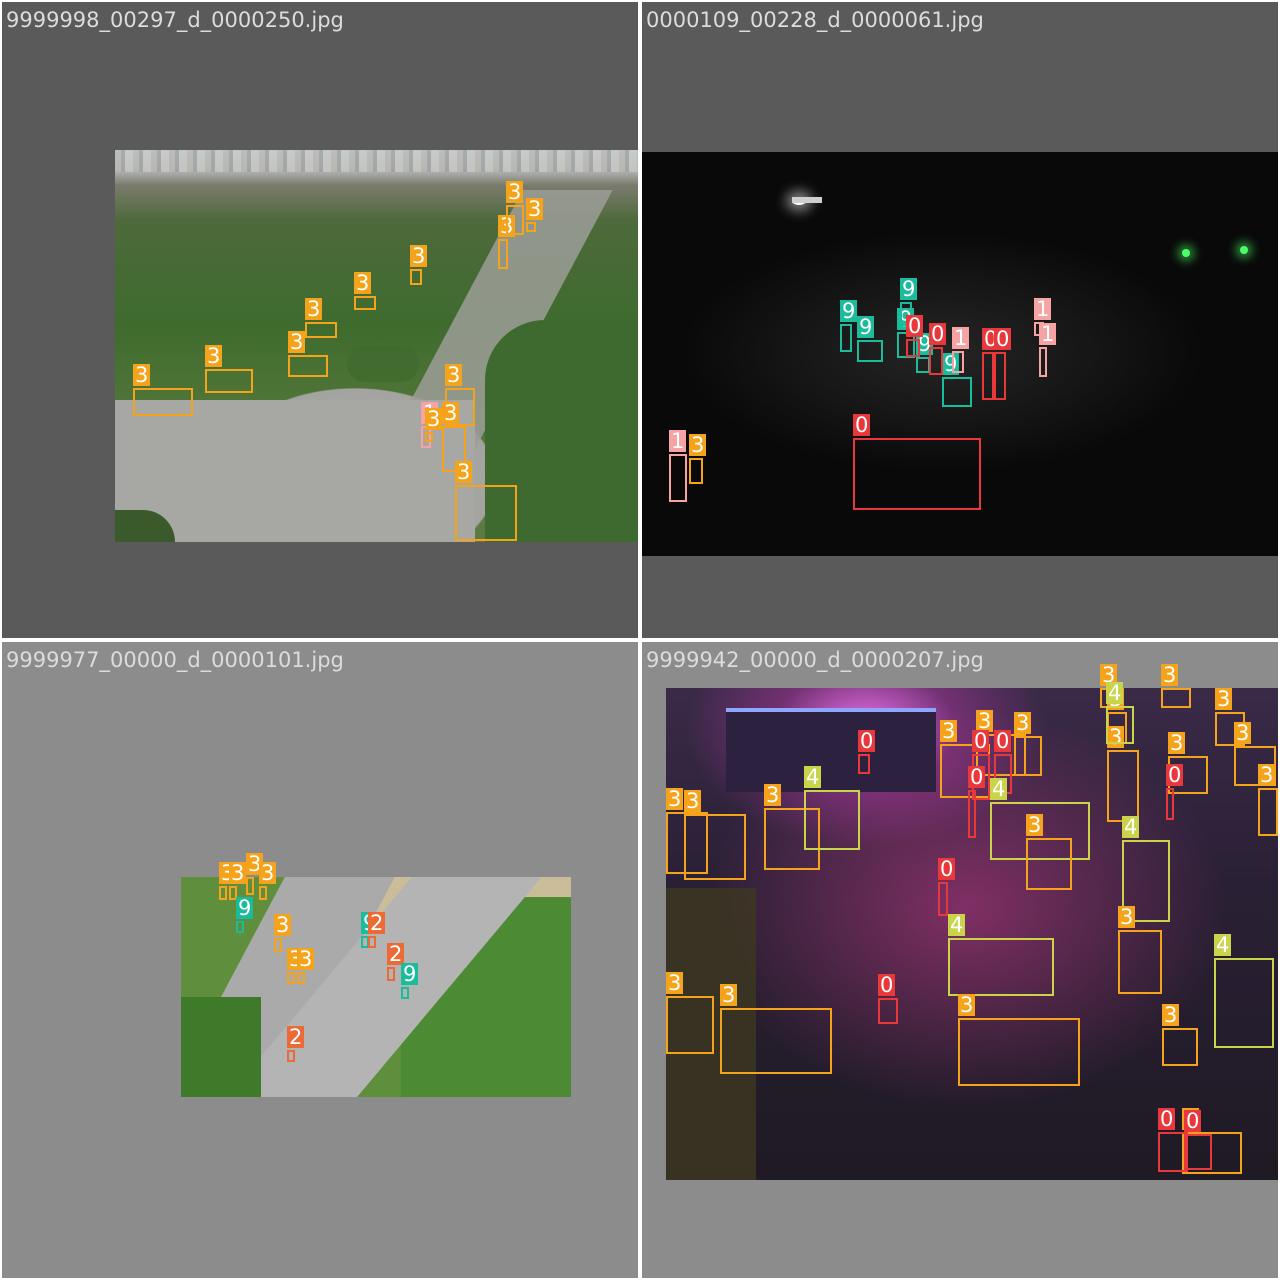  Describe the element at coordinates (175, 20) in the screenshot. I see `tile-filename: 9999998_00297_d_0000250.jpg` at that location.